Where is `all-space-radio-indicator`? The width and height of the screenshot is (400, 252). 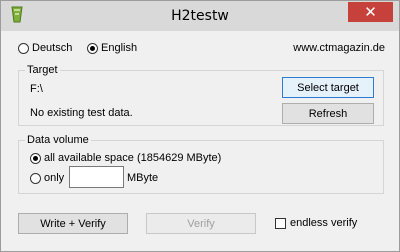
all-space-radio-indicator is located at coordinates (35, 158).